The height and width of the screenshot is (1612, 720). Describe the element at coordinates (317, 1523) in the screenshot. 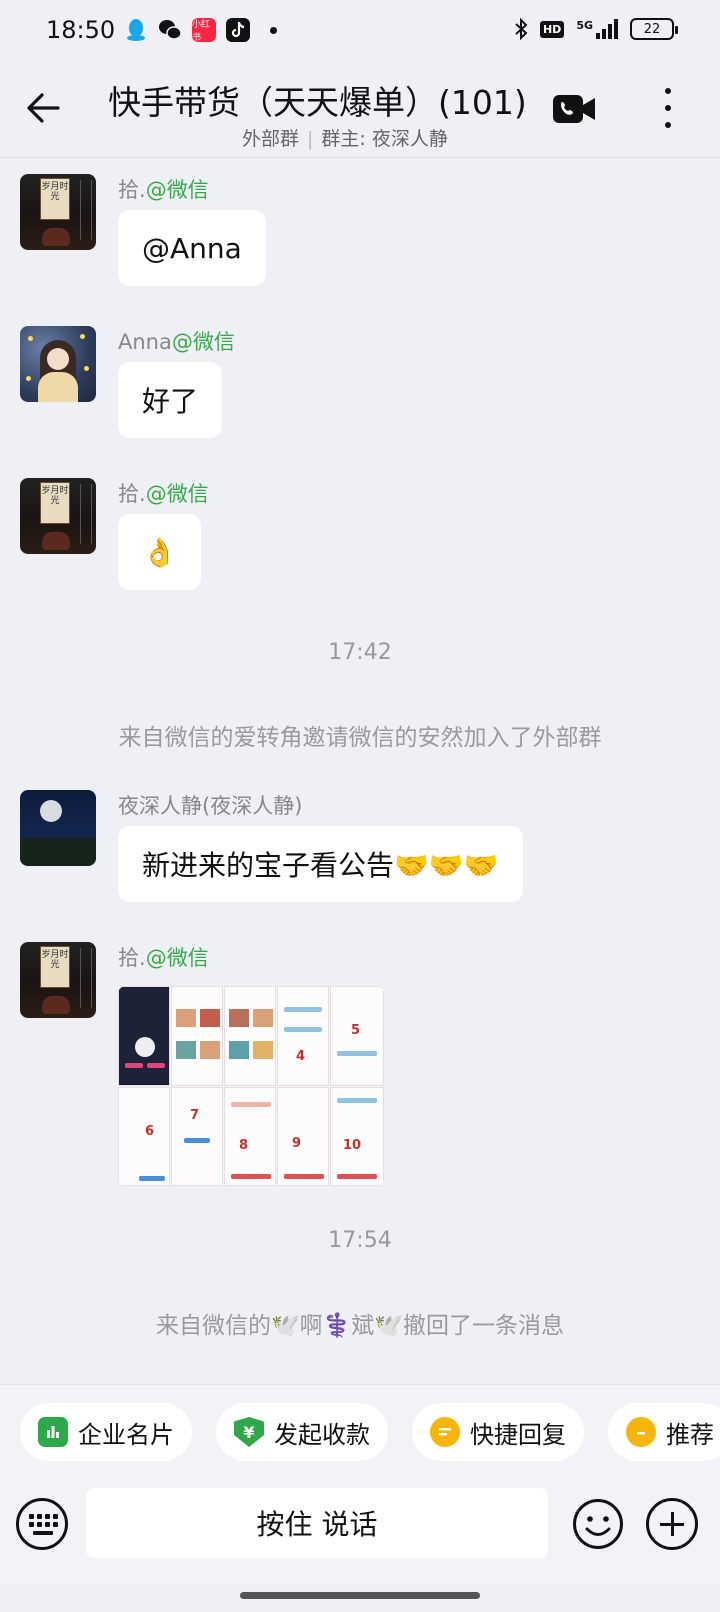

I see `hold-to-talk-button: 按住 说话` at that location.